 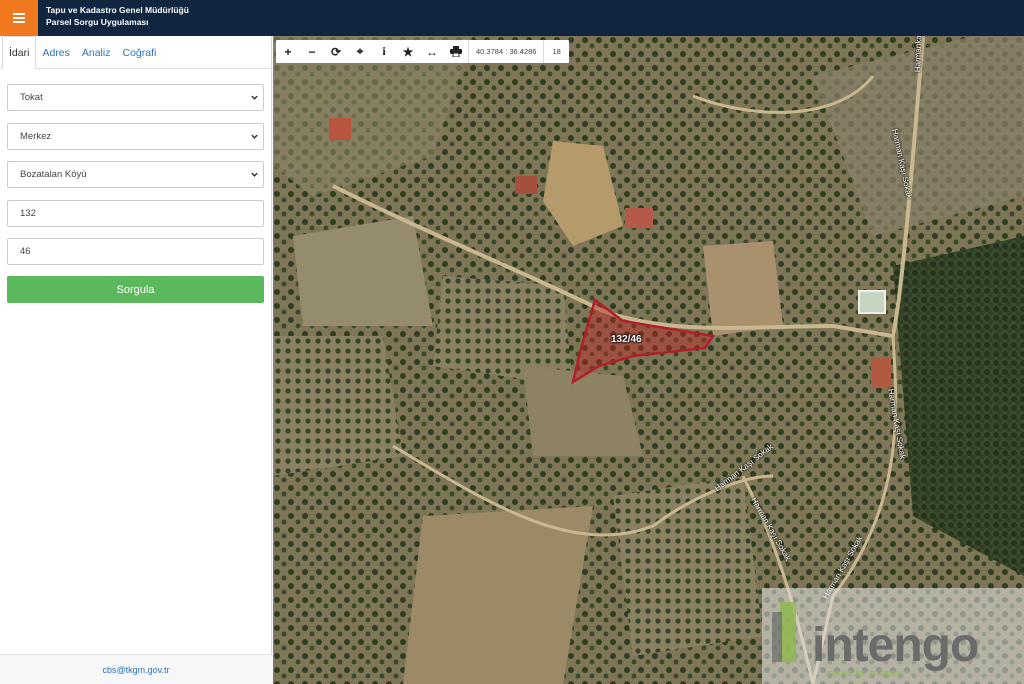 What do you see at coordinates (96, 52) in the screenshot?
I see `tab-analiz: Analiz` at bounding box center [96, 52].